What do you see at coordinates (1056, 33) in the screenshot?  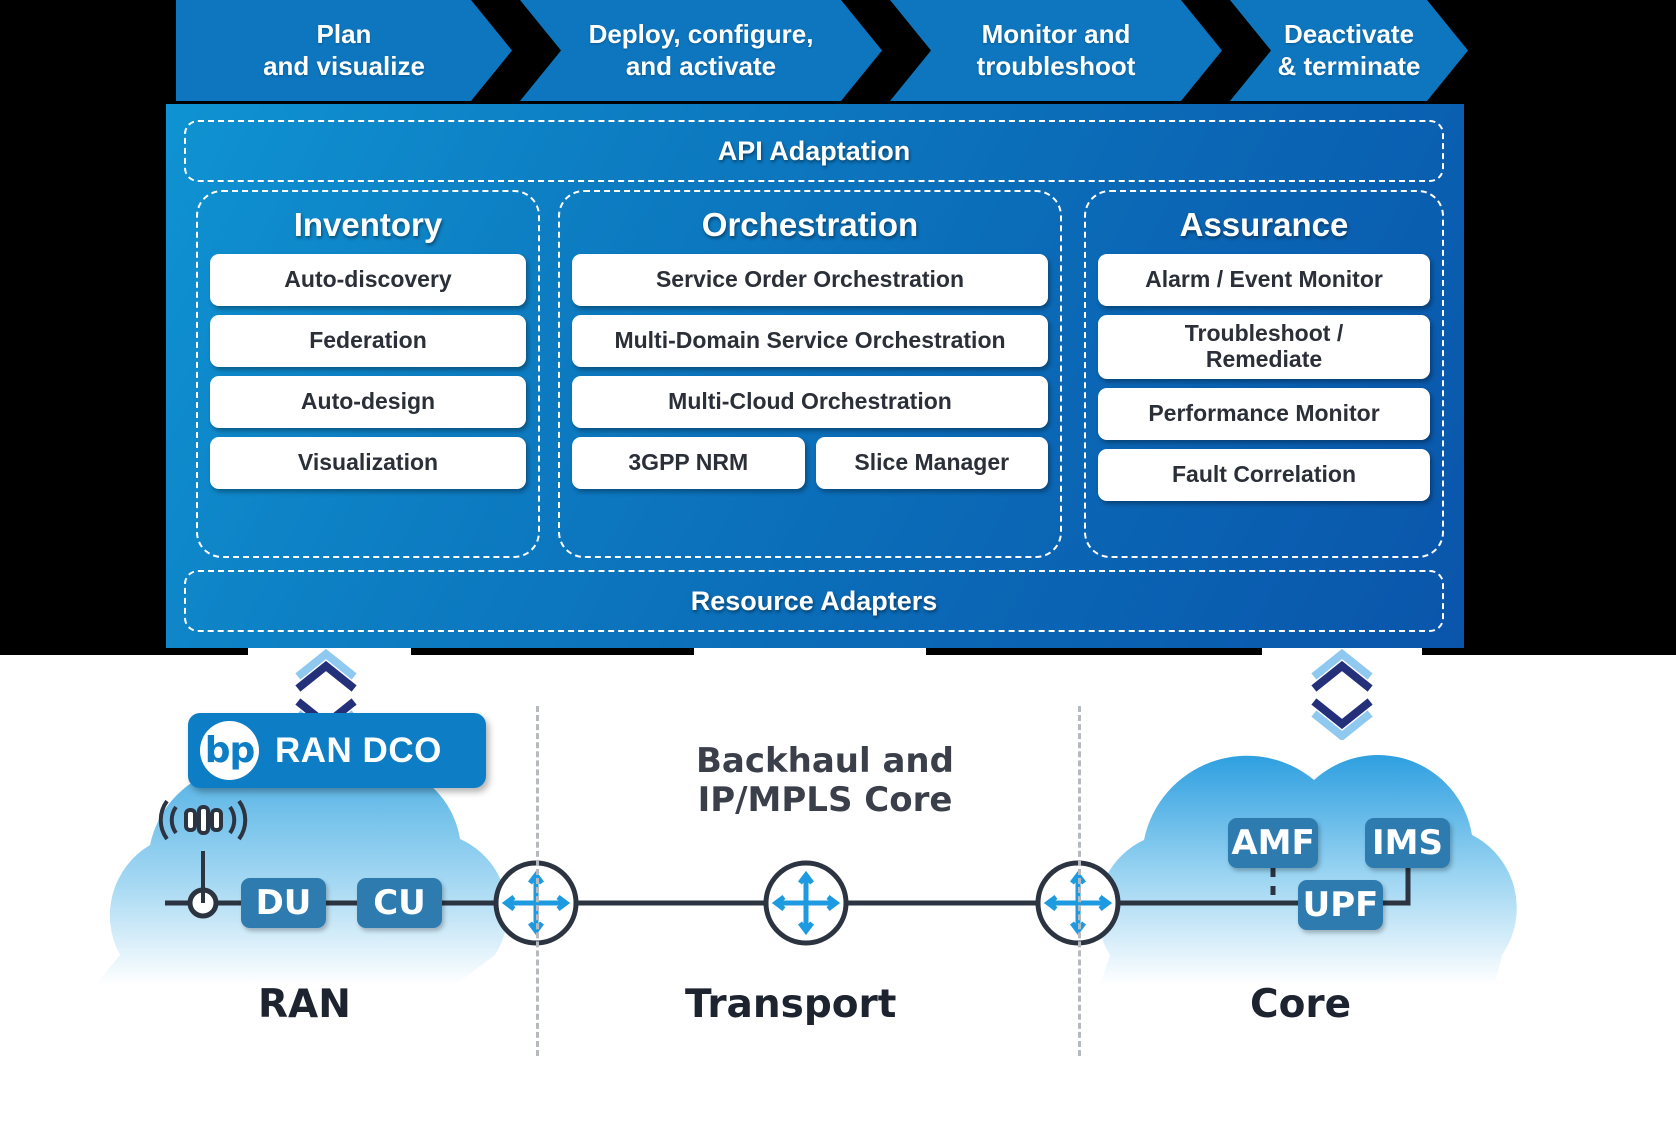 I see `process-step-line1: Monitor and` at bounding box center [1056, 33].